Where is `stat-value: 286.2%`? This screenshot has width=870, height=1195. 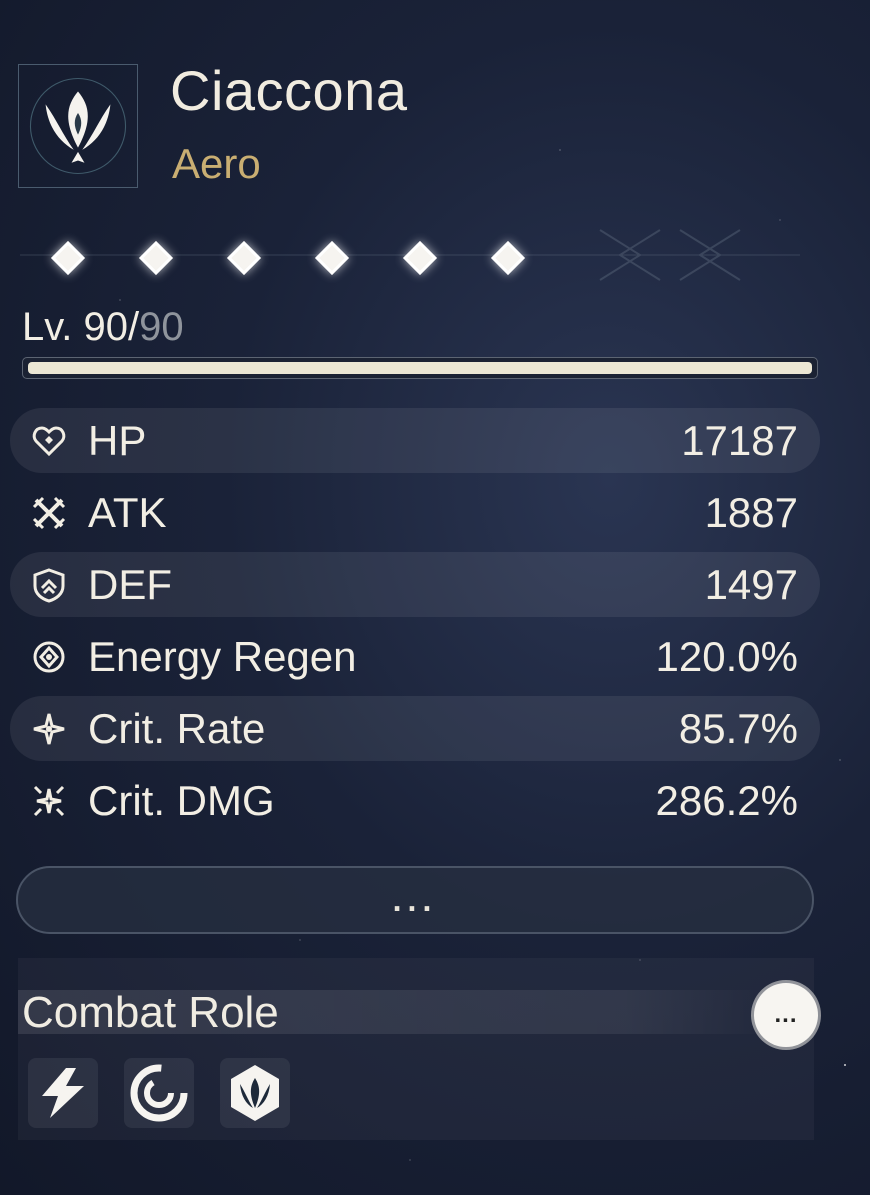 stat-value: 286.2% is located at coordinates (726, 800).